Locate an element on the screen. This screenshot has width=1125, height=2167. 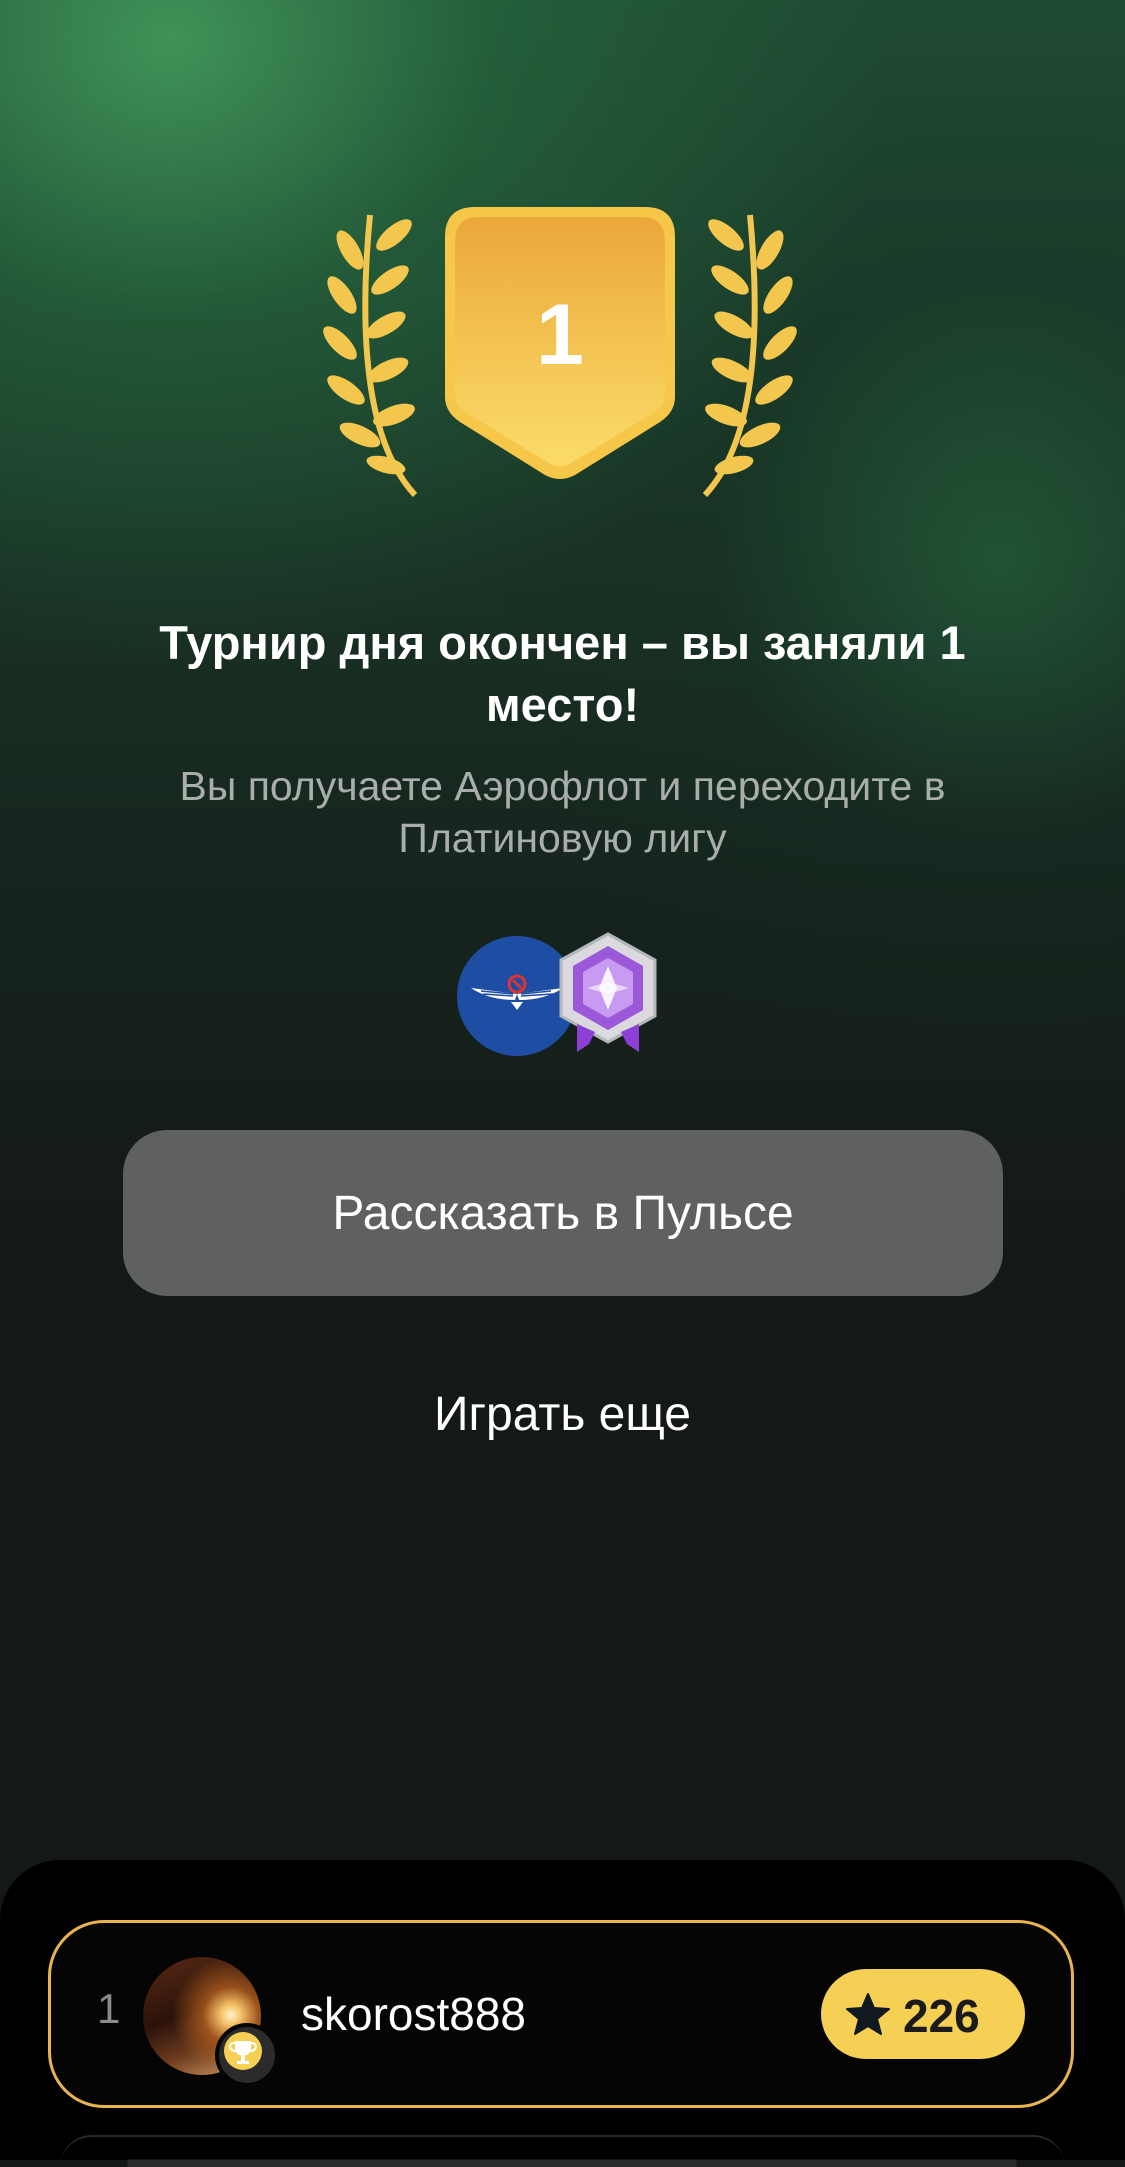
play-again-button: Играть еще is located at coordinates (562, 1415).